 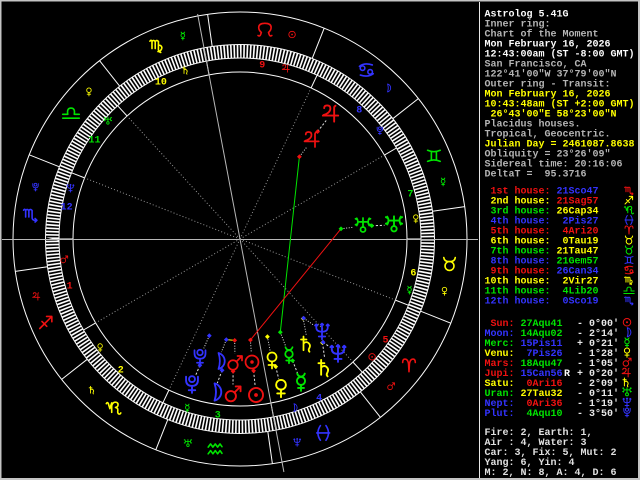 What do you see at coordinates (536, 175) in the screenshot?
I see `svg-text: DeltaT = 95.3716` at bounding box center [536, 175].